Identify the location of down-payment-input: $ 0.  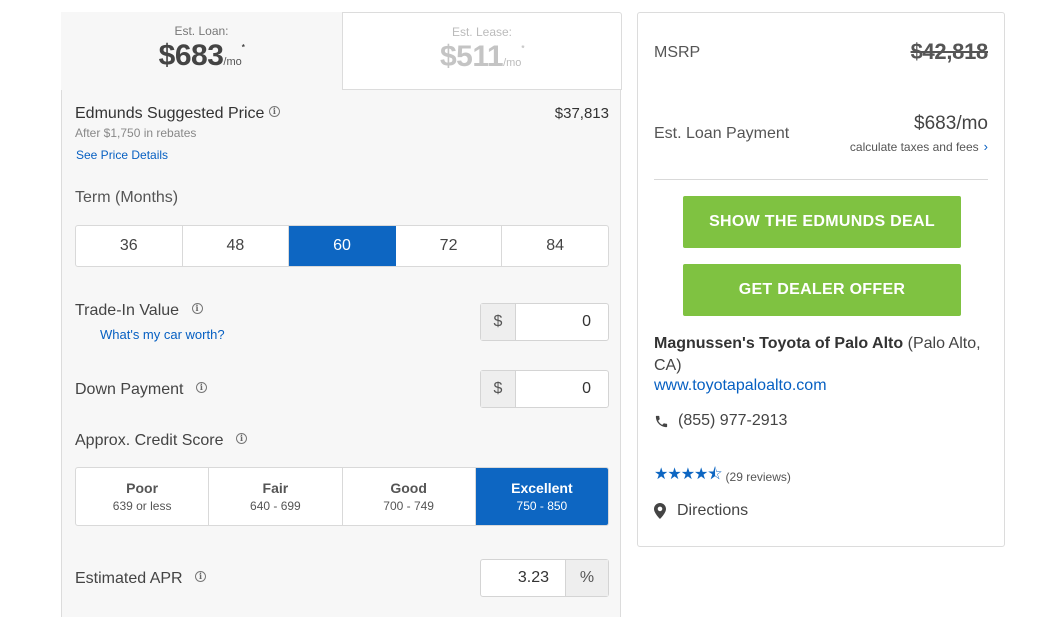
(544, 389).